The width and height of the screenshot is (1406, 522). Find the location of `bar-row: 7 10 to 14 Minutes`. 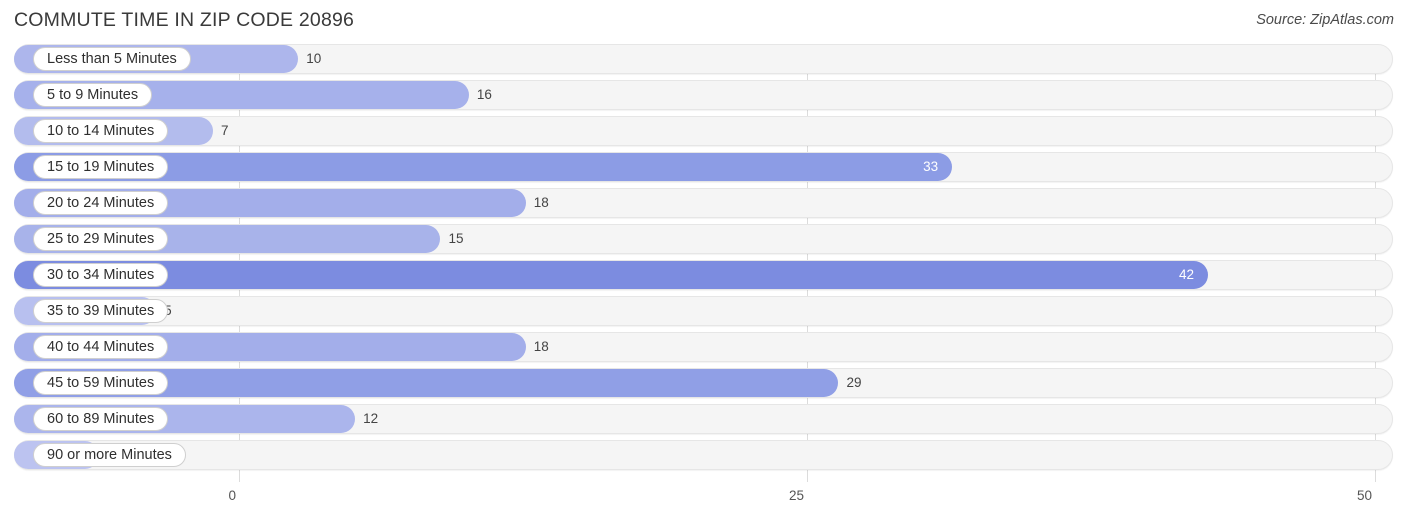

bar-row: 7 10 to 14 Minutes is located at coordinates (703, 131).